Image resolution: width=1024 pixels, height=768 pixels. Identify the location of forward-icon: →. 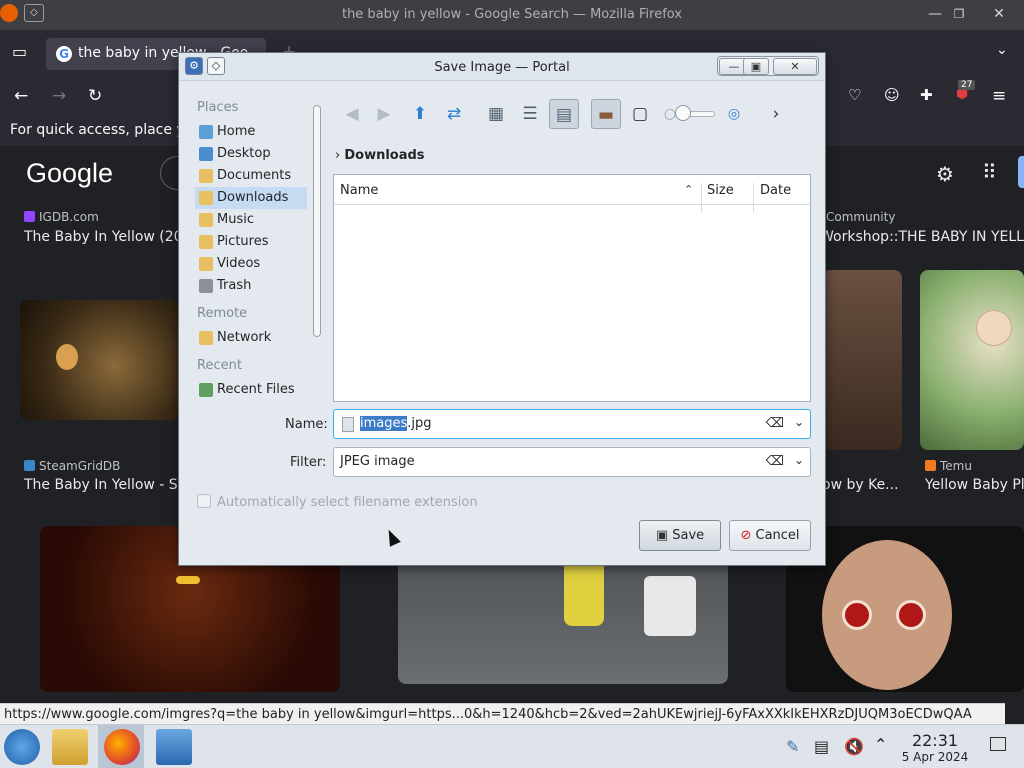
(59, 96).